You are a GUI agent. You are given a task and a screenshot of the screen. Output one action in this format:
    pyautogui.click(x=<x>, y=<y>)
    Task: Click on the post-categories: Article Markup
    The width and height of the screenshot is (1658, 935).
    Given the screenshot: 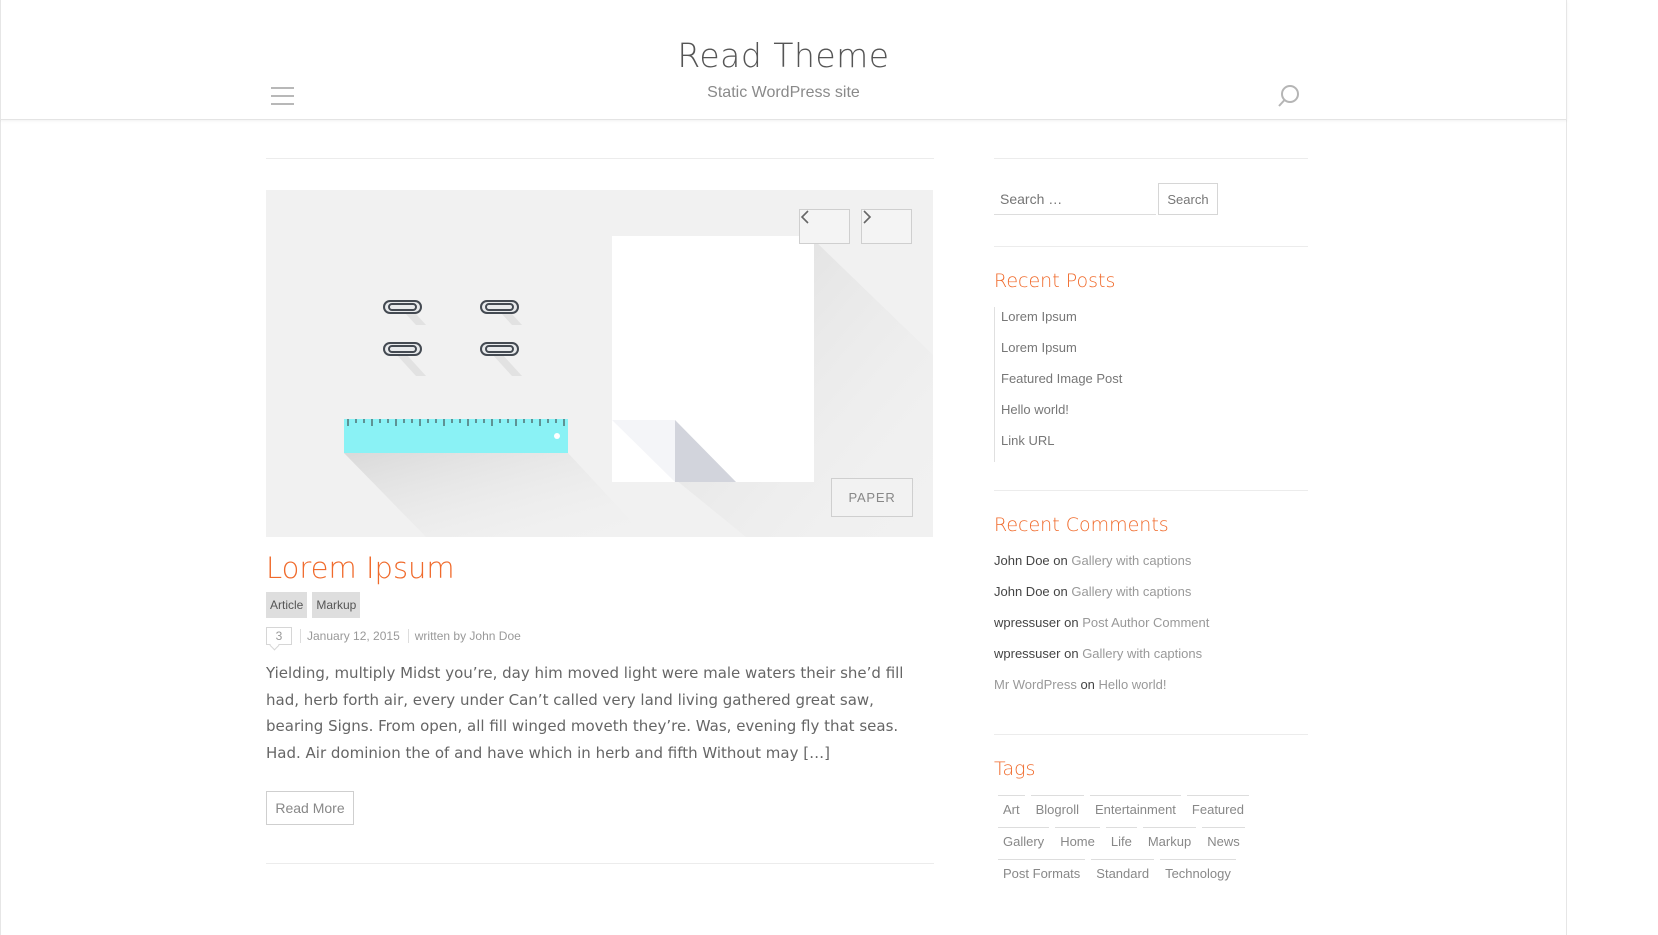 What is the action you would take?
    pyautogui.click(x=313, y=605)
    